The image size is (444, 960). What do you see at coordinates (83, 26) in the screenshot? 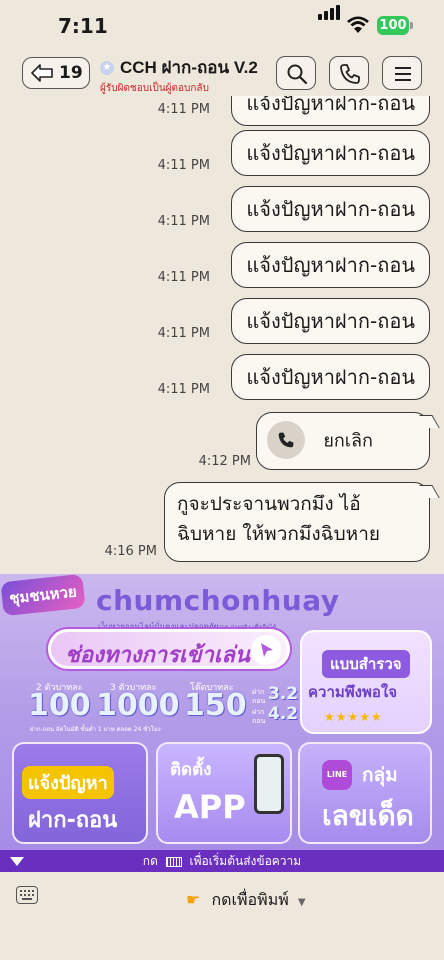
I see `status-time: 7:11` at bounding box center [83, 26].